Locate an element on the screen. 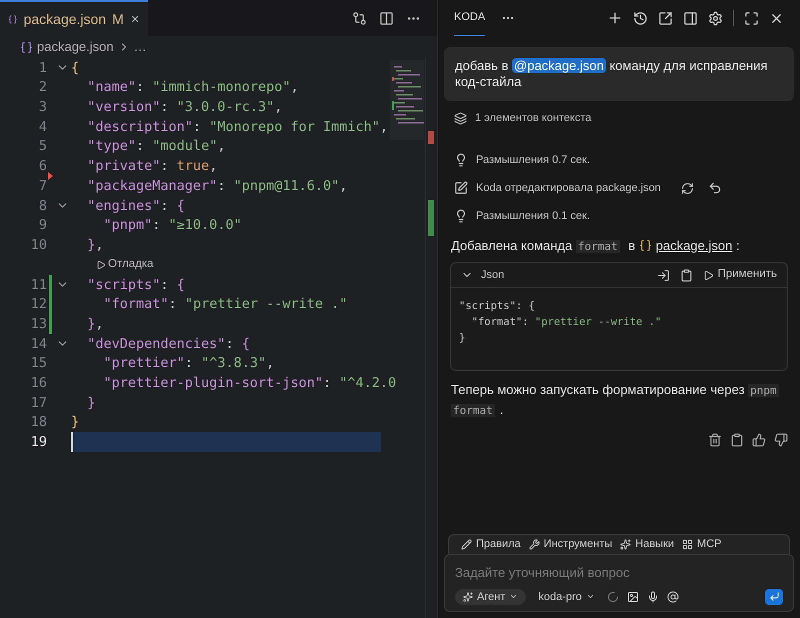 This screenshot has width=800, height=618. breadcrumb-item: package.json is located at coordinates (75, 47).